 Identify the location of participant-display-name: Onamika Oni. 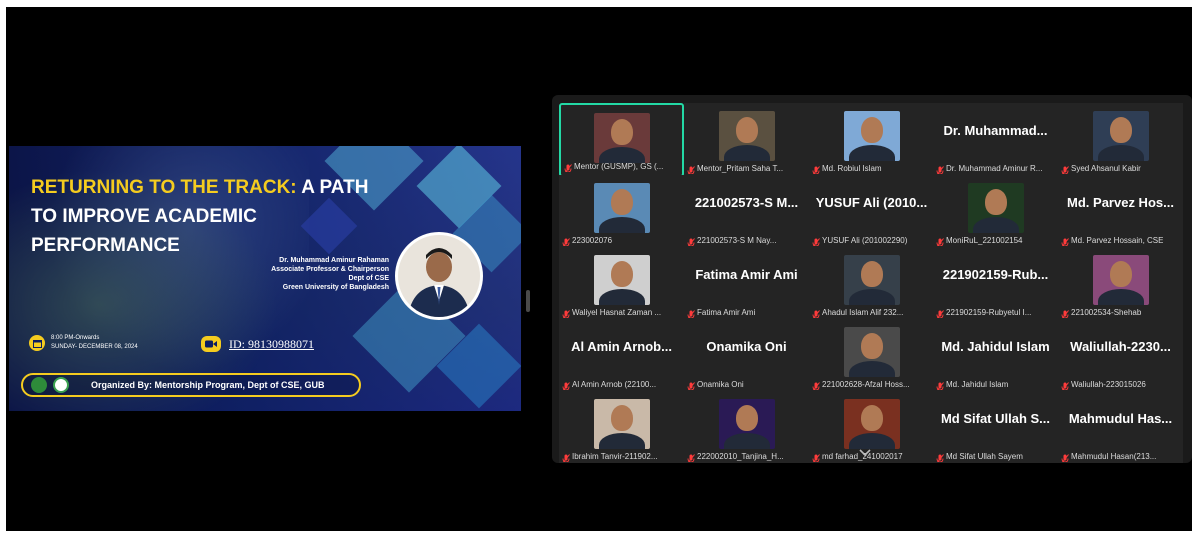
(746, 346).